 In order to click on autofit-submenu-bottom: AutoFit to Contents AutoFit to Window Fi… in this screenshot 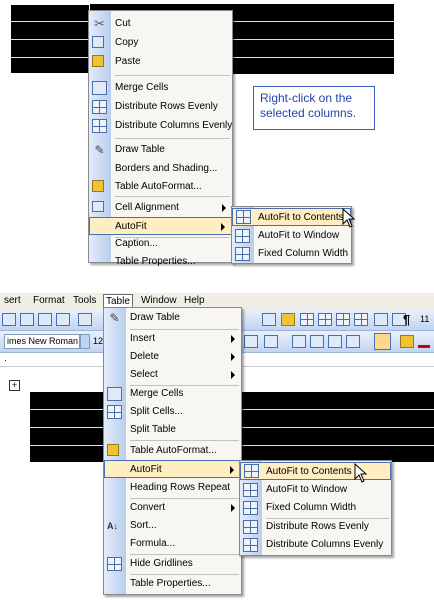, I will do `click(315, 508)`.